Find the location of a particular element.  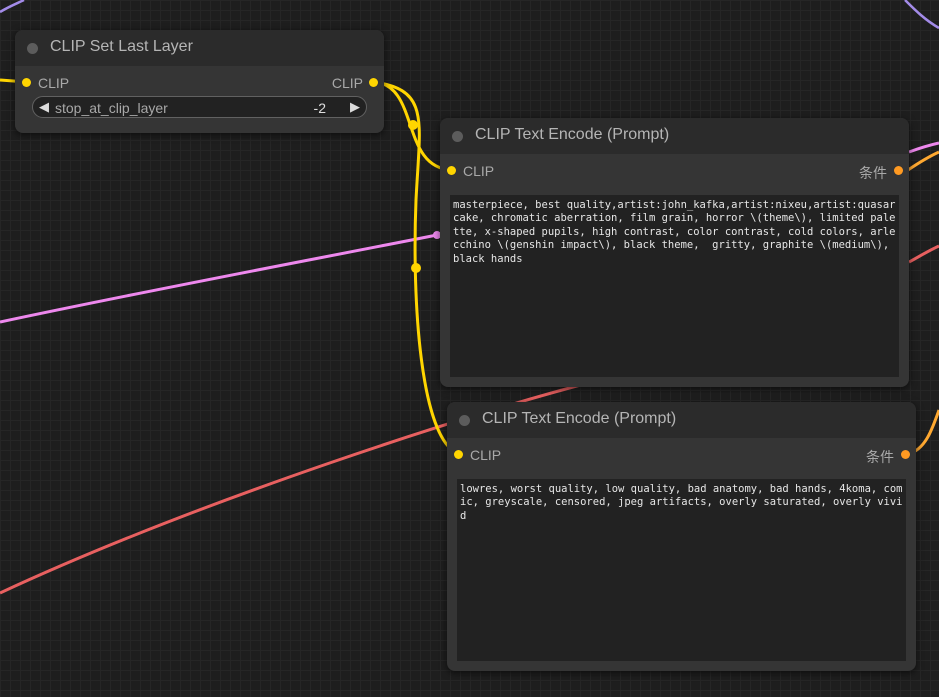

purple-link-right is located at coordinates (921, 15).